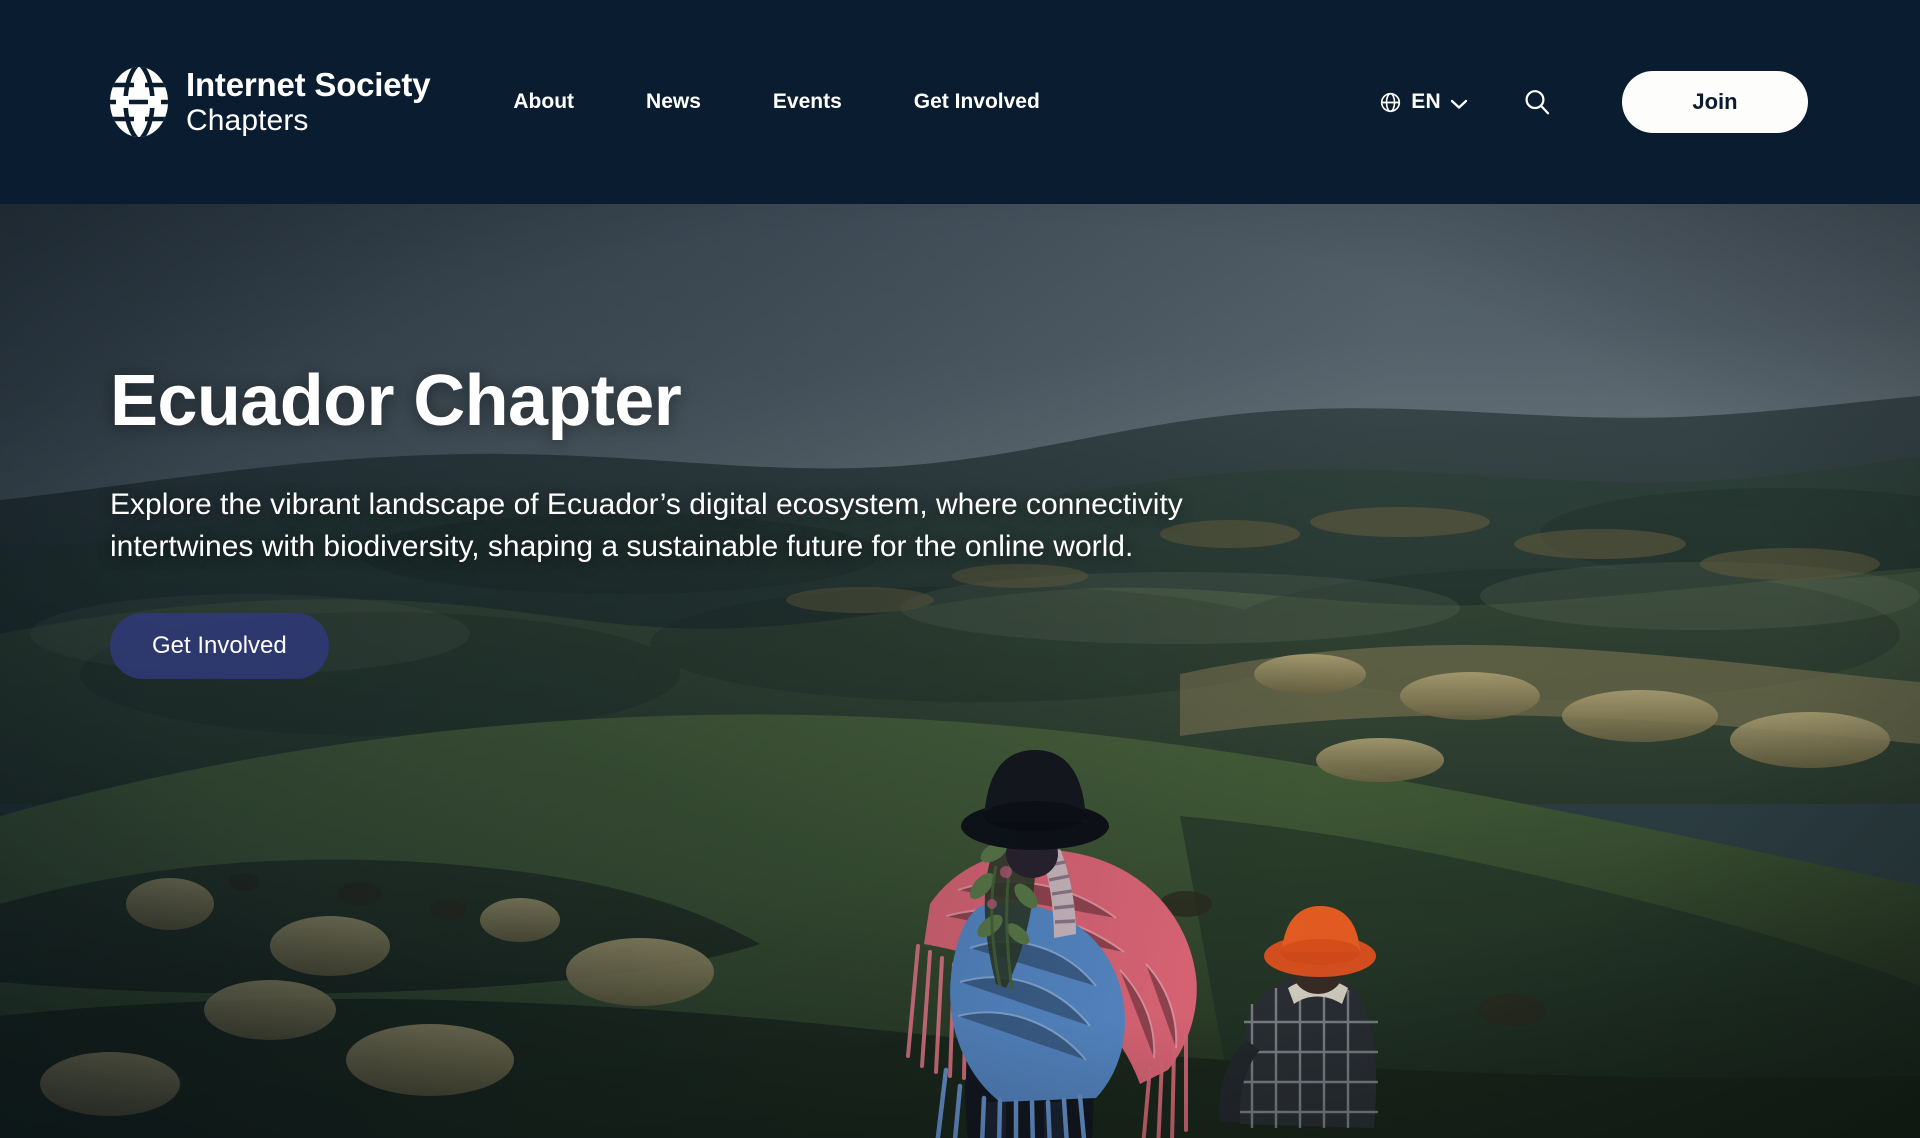 The width and height of the screenshot is (1920, 1138). Describe the element at coordinates (673, 102) in the screenshot. I see `nav-item-news: News` at that location.